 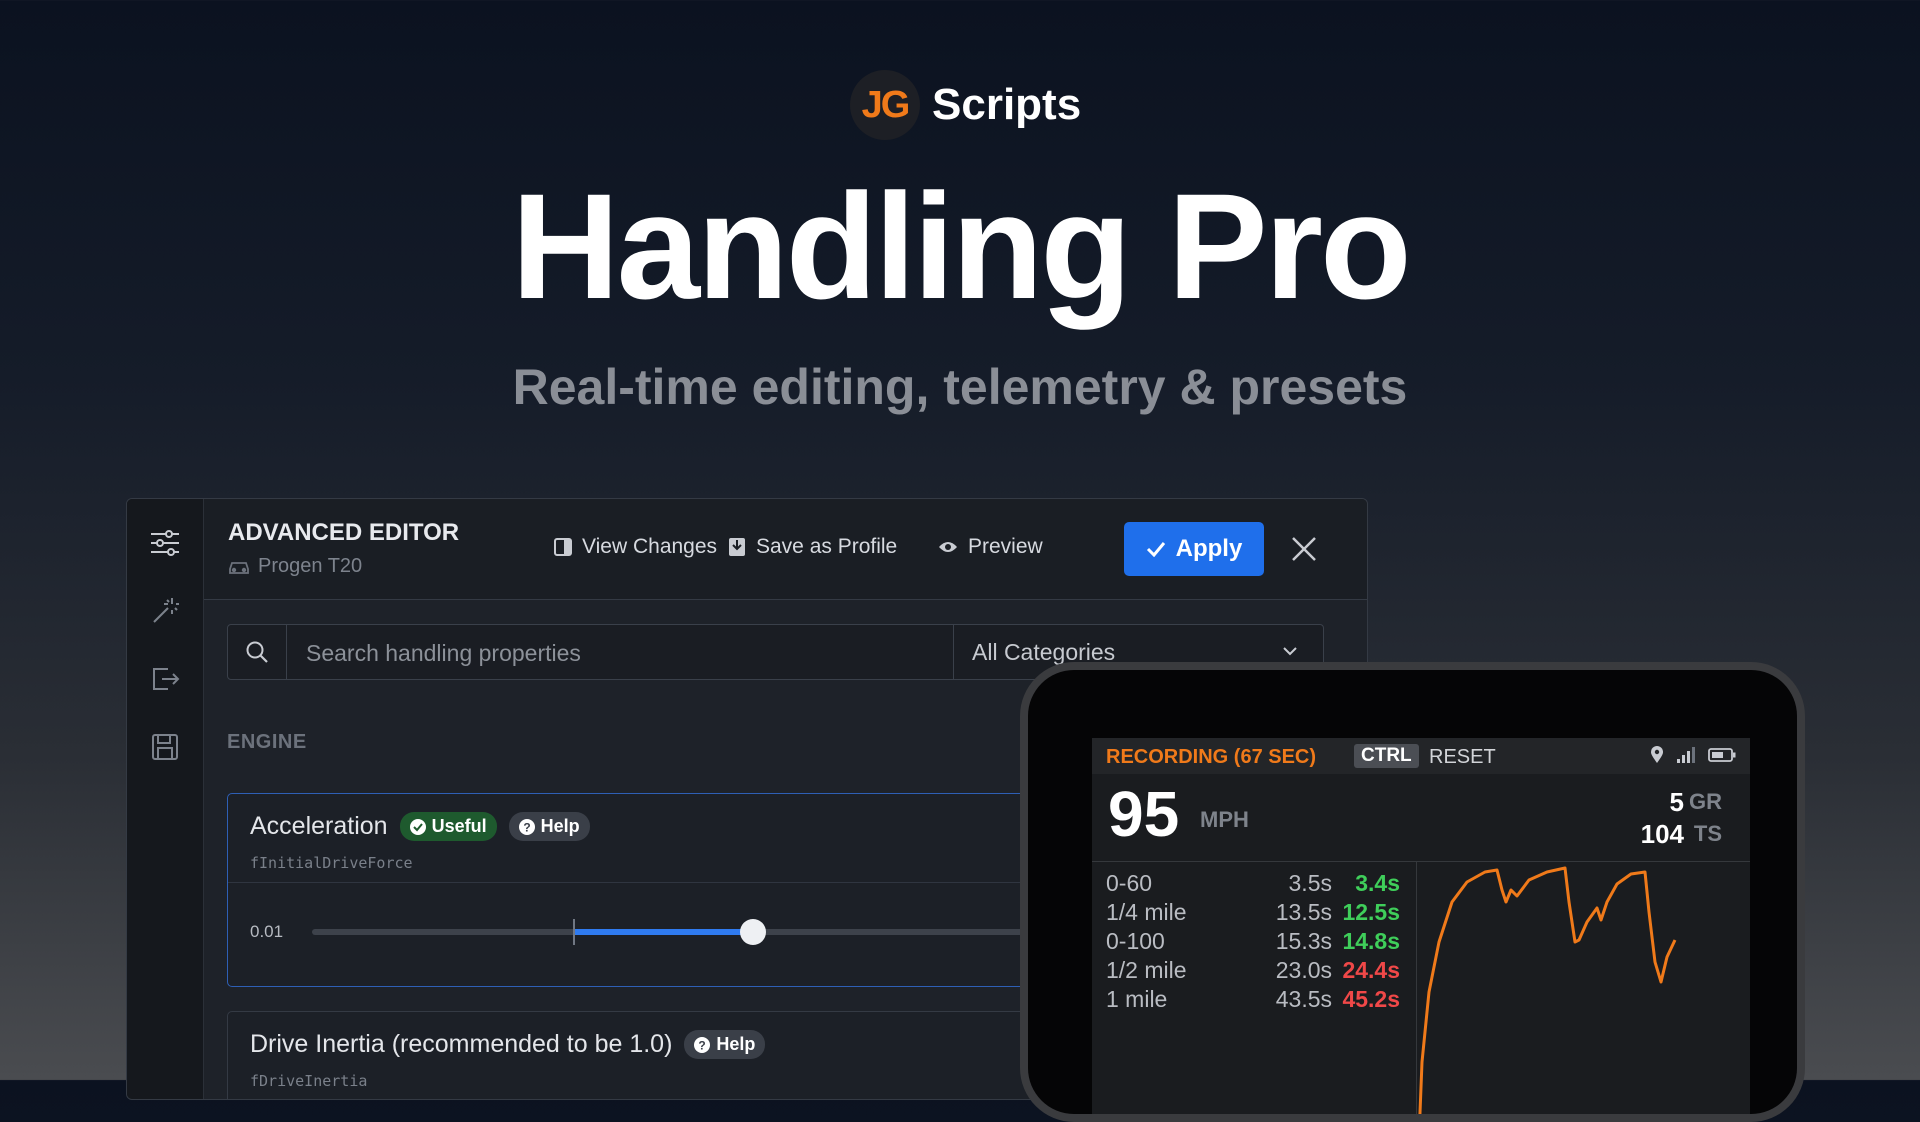 What do you see at coordinates (1209, 548) in the screenshot?
I see `apply-label: Apply` at bounding box center [1209, 548].